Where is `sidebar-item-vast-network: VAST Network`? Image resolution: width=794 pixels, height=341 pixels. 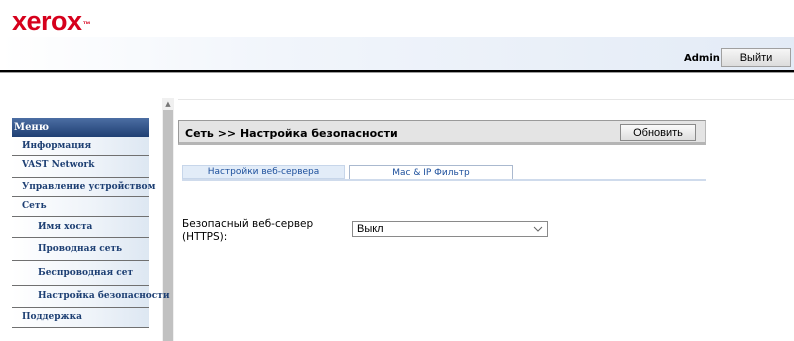
sidebar-item-vast-network: VAST Network is located at coordinates (80, 167).